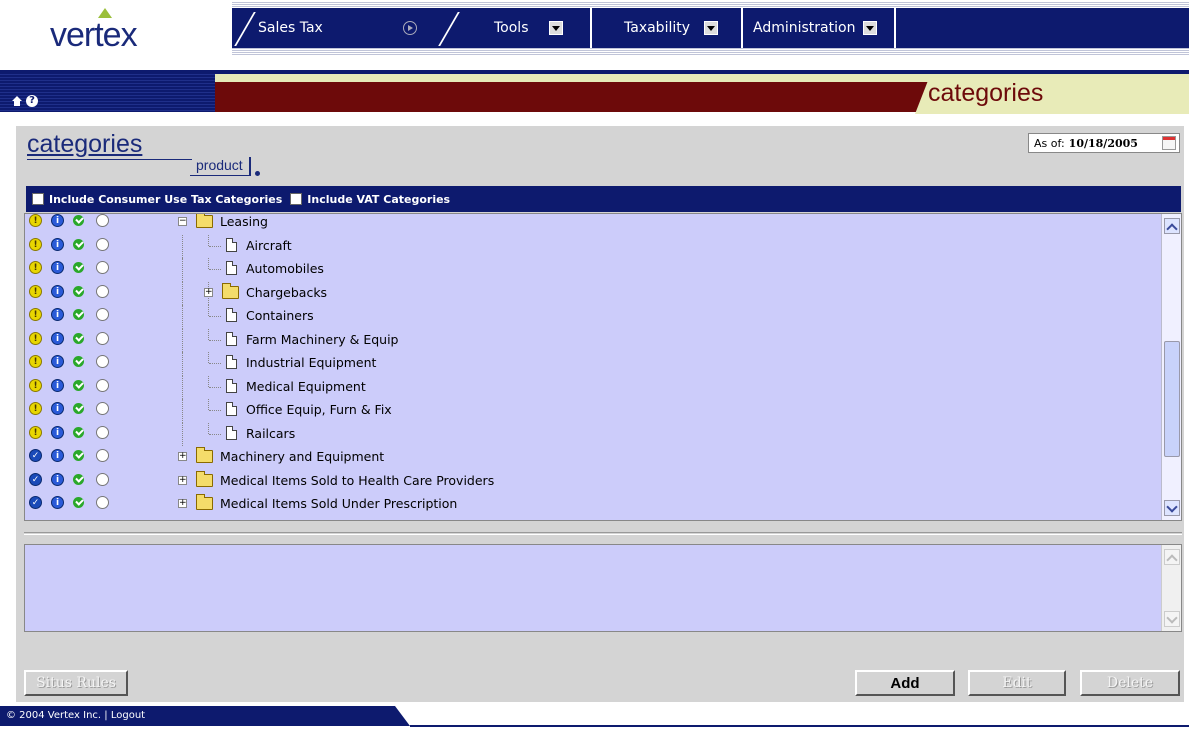 The height and width of the screenshot is (731, 1189). What do you see at coordinates (593, 411) in the screenshot?
I see `tree-row: ! i Office Equip, Furn & Fix` at bounding box center [593, 411].